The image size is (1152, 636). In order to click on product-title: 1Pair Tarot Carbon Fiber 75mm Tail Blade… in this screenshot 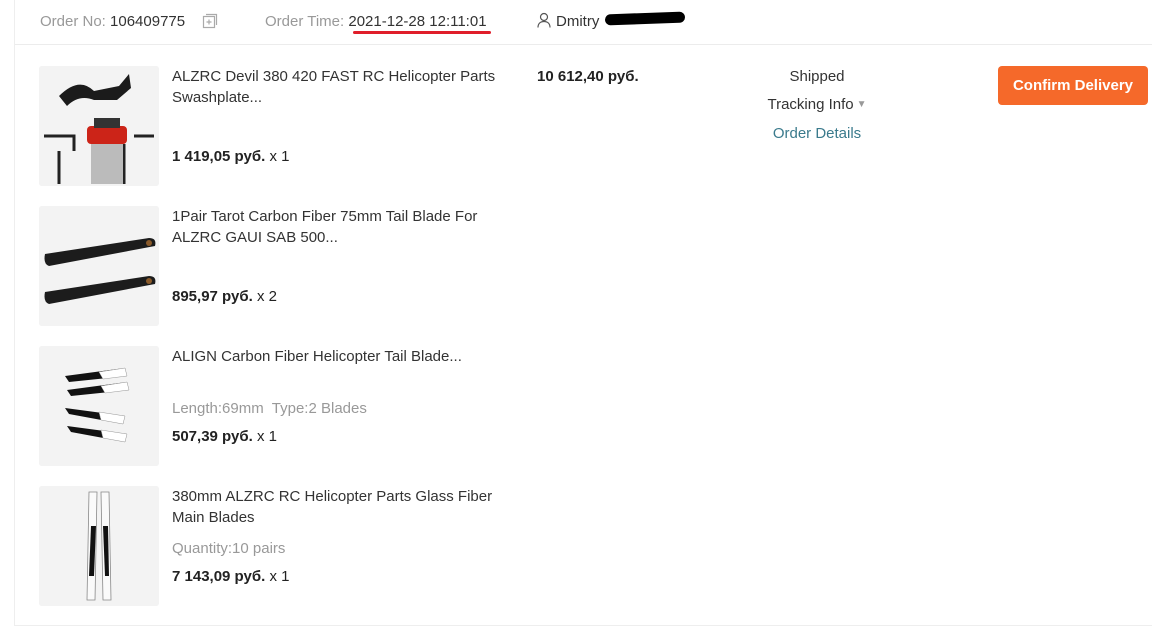, I will do `click(337, 227)`.